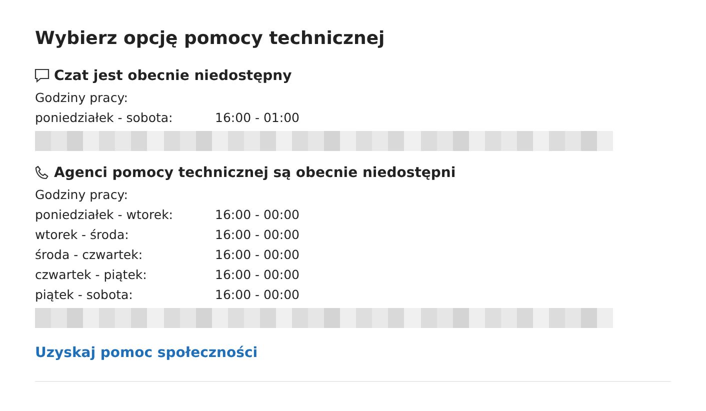  Describe the element at coordinates (82, 235) in the screenshot. I see `days-label: wtorek - środa:` at that location.